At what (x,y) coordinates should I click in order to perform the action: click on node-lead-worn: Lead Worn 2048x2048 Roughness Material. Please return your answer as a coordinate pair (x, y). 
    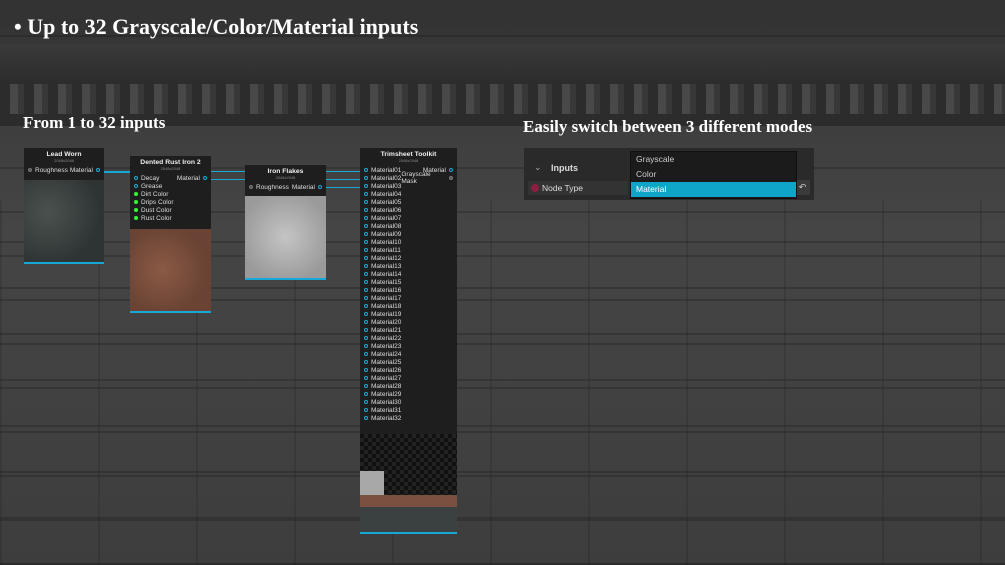
    Looking at the image, I should click on (64, 206).